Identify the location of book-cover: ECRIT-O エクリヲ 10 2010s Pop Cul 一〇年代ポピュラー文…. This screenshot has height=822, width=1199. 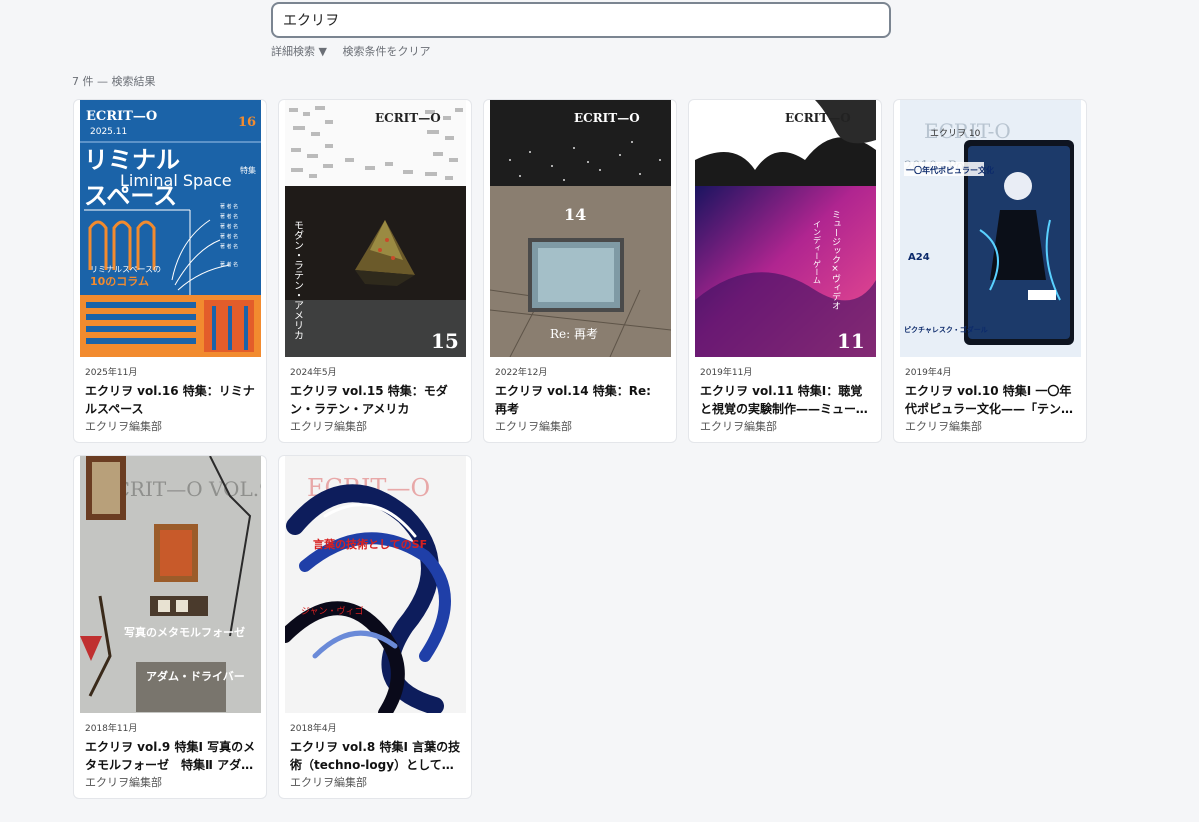
(990, 228).